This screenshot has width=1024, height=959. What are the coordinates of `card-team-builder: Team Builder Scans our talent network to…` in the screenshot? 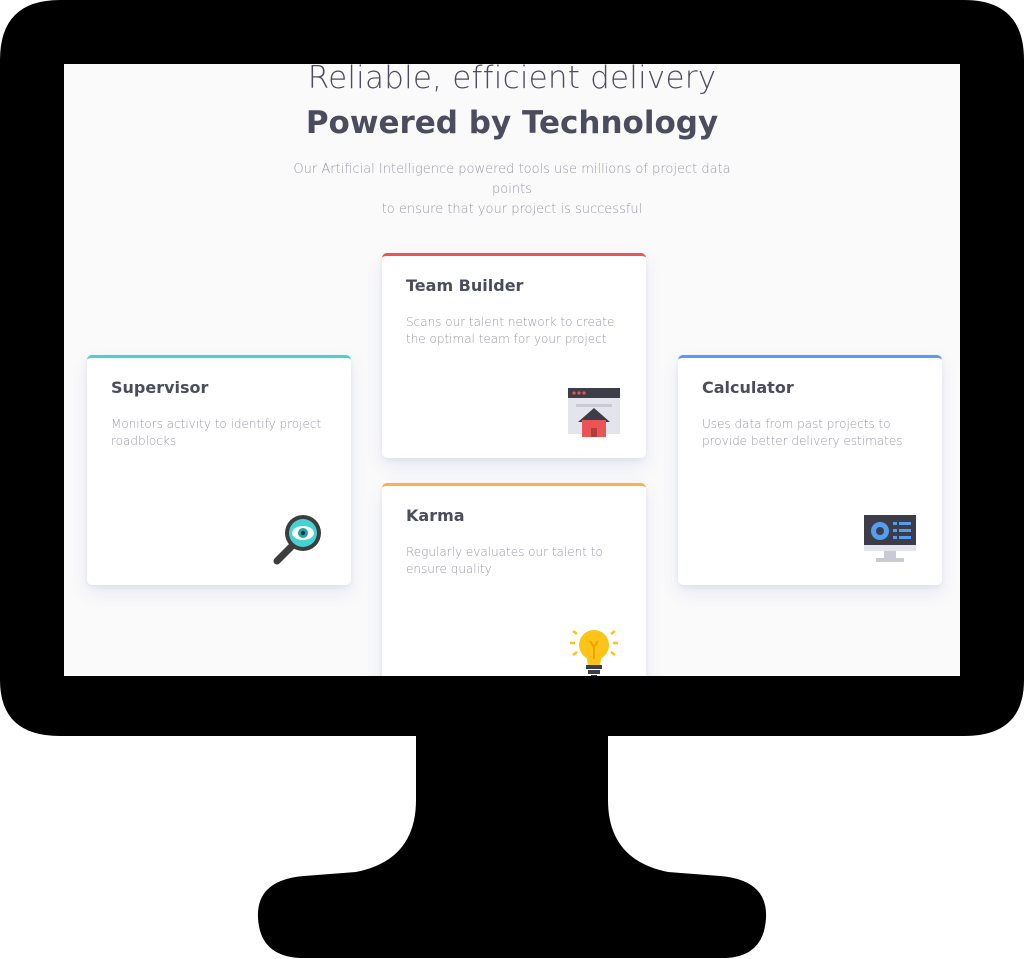 It's located at (514, 355).